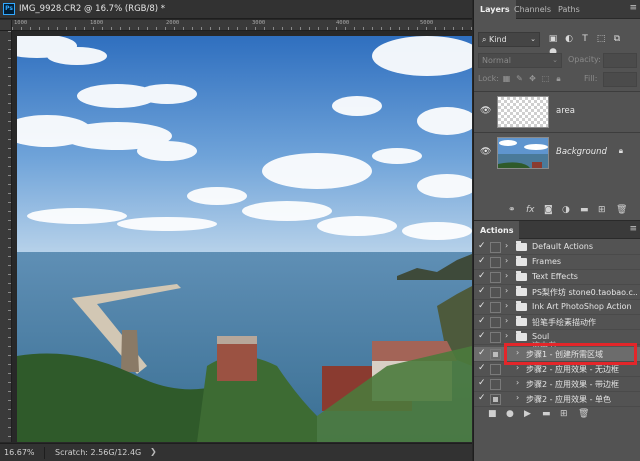 This screenshot has height=461, width=640. Describe the element at coordinates (581, 152) in the screenshot. I see `layer-name: Background` at that location.